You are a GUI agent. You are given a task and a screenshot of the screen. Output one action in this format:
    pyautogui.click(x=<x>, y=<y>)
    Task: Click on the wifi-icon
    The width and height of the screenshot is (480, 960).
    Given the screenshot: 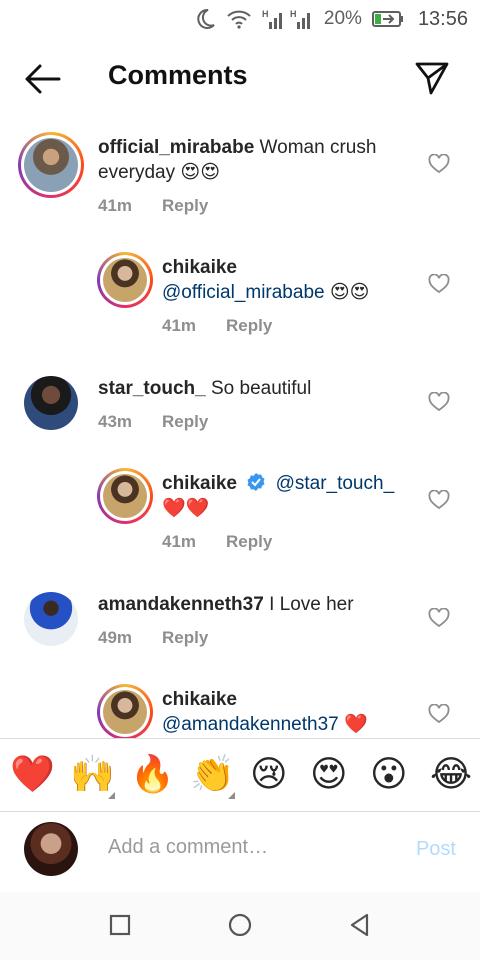 What is the action you would take?
    pyautogui.click(x=239, y=19)
    